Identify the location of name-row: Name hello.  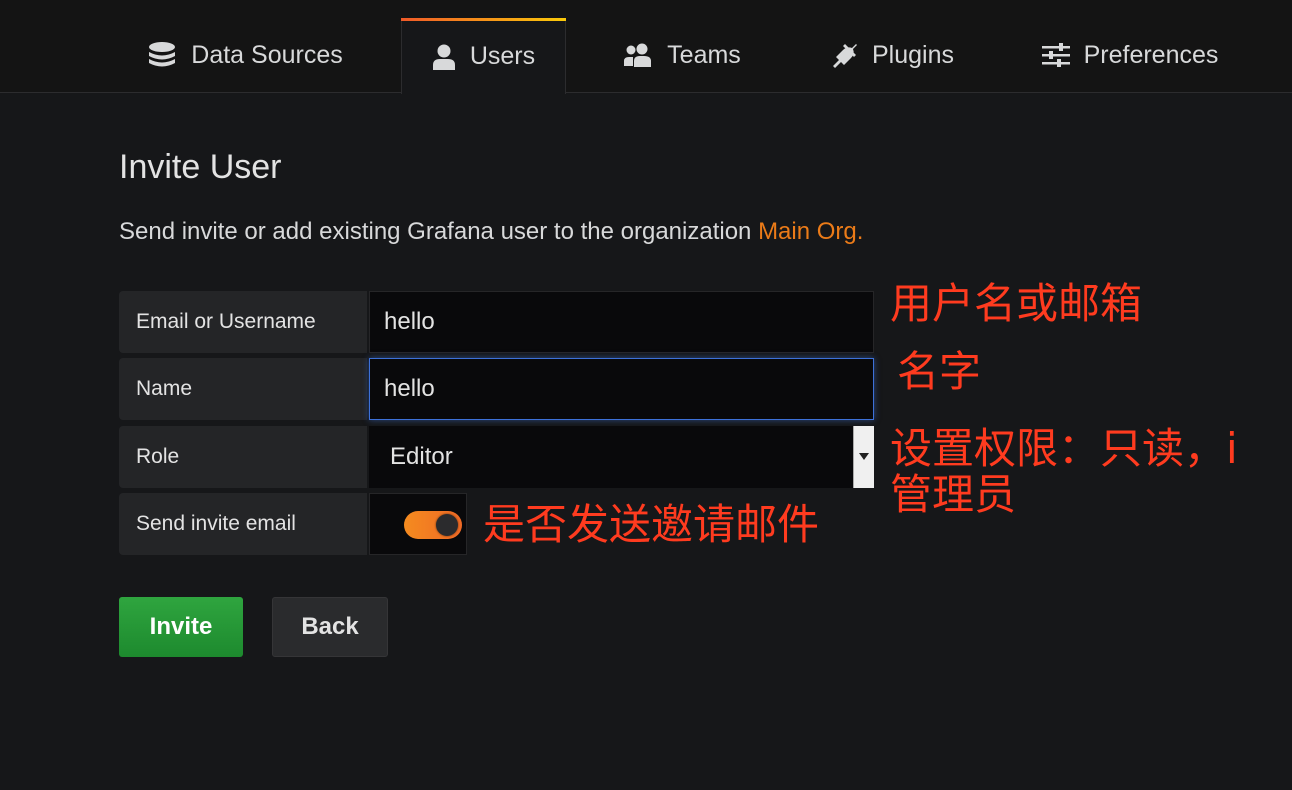
(499, 389).